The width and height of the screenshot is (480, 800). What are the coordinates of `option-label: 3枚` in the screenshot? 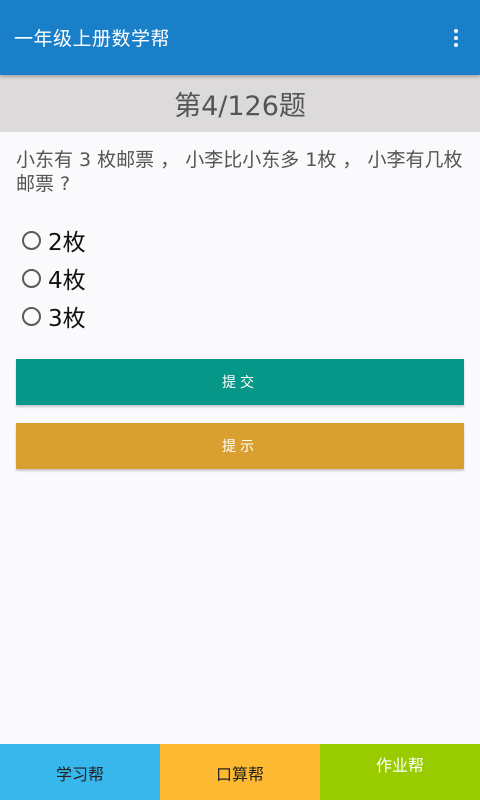 It's located at (67, 319).